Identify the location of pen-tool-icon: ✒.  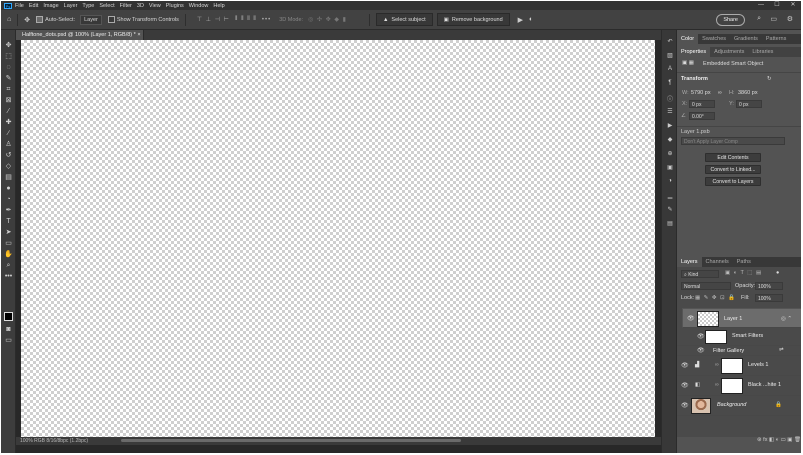
(8, 211).